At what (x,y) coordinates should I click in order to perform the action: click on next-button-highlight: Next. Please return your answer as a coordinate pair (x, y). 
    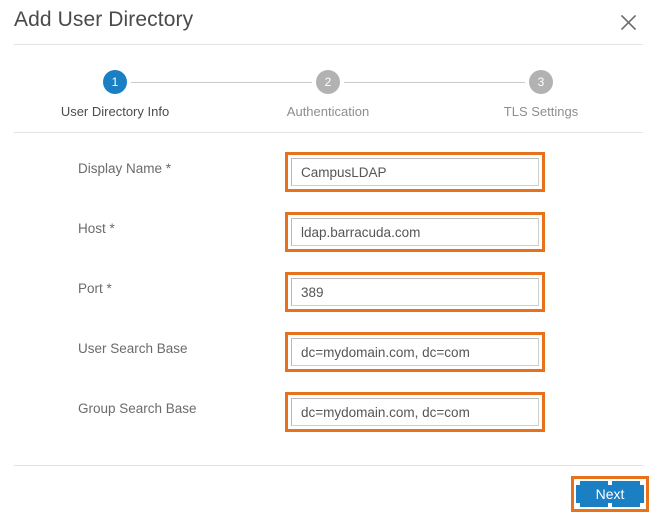
    Looking at the image, I should click on (610, 494).